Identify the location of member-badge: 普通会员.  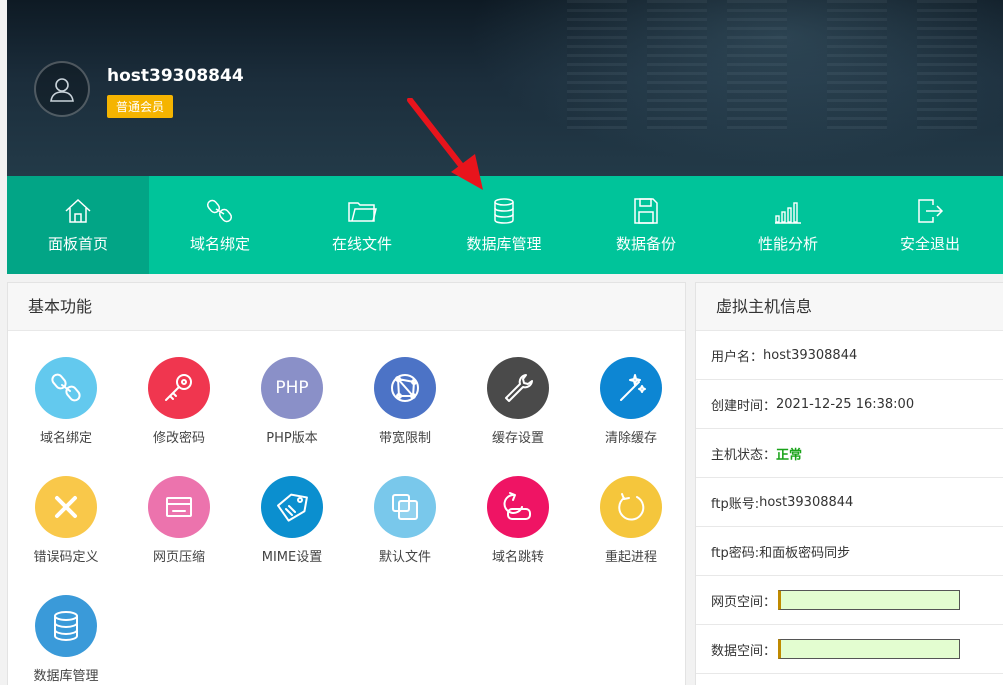
(140, 106).